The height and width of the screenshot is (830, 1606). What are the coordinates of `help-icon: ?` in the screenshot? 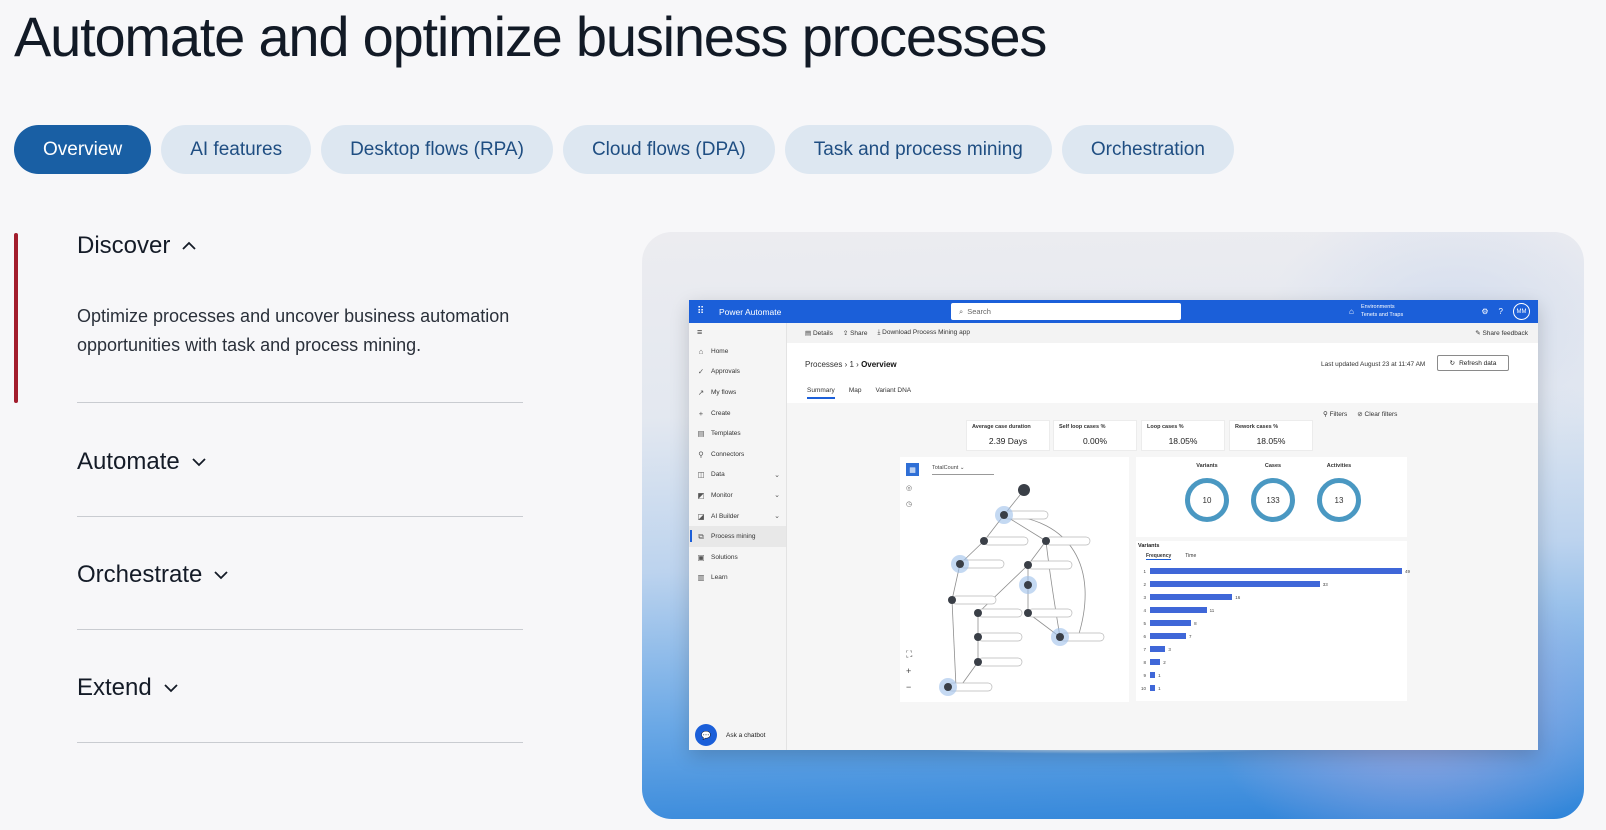 It's located at (1501, 311).